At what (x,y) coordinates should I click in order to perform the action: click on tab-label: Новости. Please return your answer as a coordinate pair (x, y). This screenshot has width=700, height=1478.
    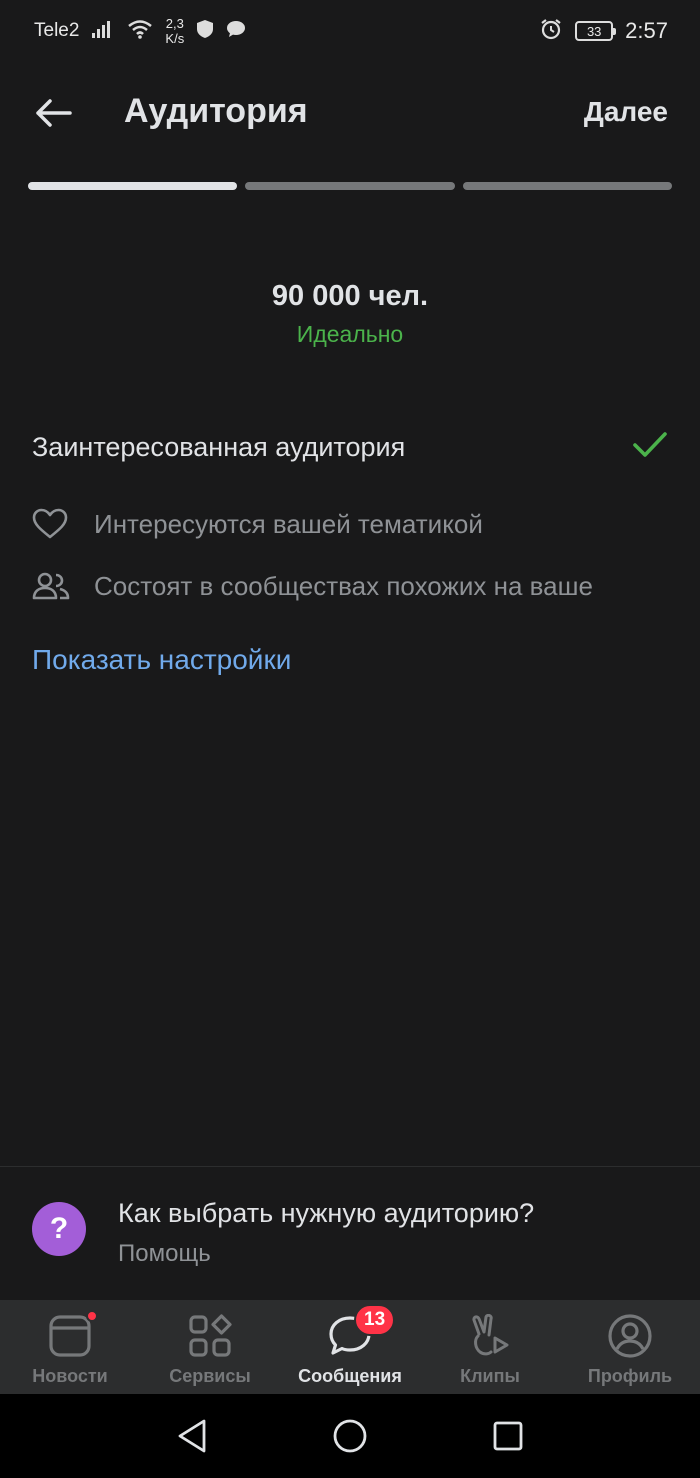
    Looking at the image, I should click on (70, 1376).